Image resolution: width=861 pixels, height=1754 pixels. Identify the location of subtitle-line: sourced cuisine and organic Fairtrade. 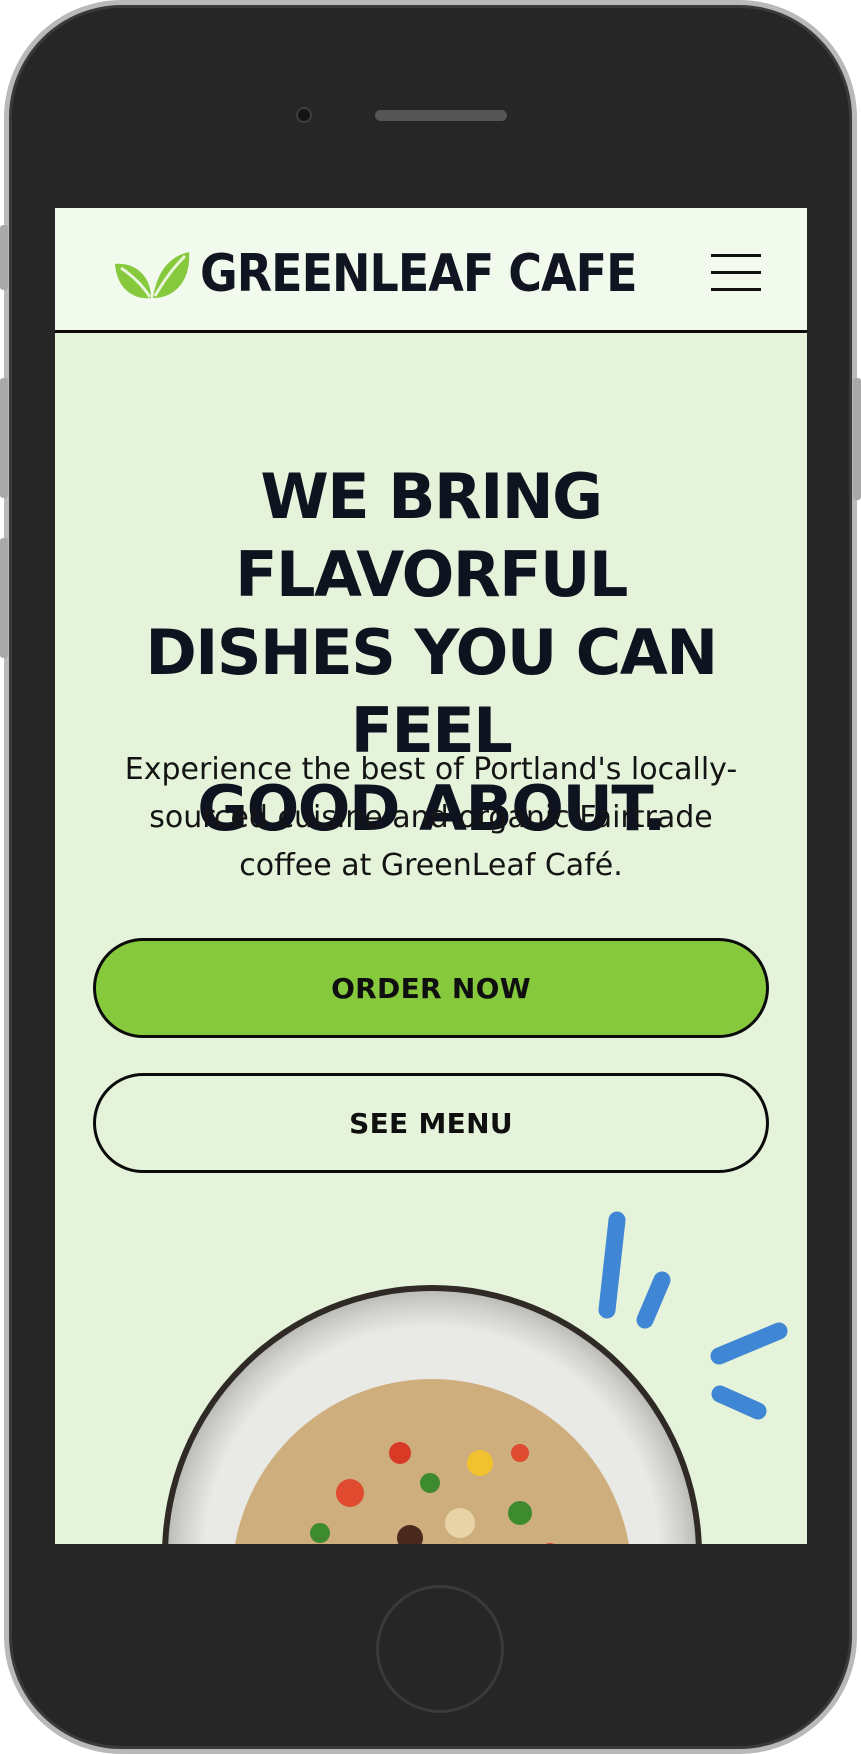
(431, 817).